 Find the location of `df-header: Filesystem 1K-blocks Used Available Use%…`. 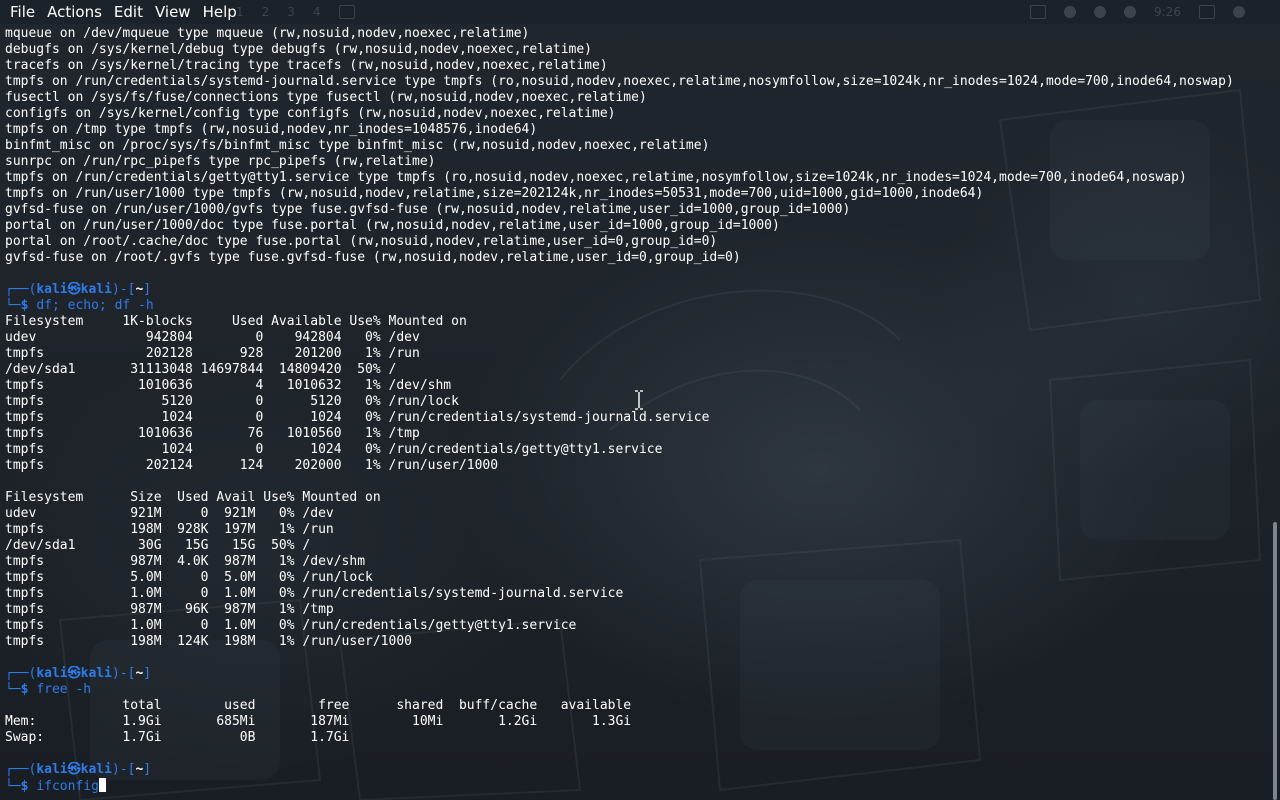

df-header: Filesystem 1K-blocks Used Available Use%… is located at coordinates (236, 321).